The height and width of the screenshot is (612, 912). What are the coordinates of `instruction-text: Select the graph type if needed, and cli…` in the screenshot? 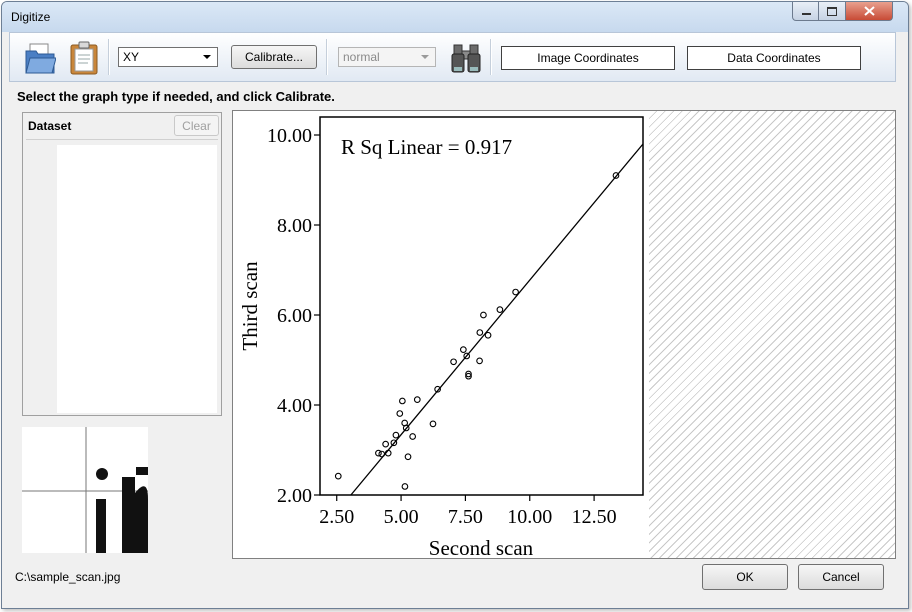 It's located at (176, 96).